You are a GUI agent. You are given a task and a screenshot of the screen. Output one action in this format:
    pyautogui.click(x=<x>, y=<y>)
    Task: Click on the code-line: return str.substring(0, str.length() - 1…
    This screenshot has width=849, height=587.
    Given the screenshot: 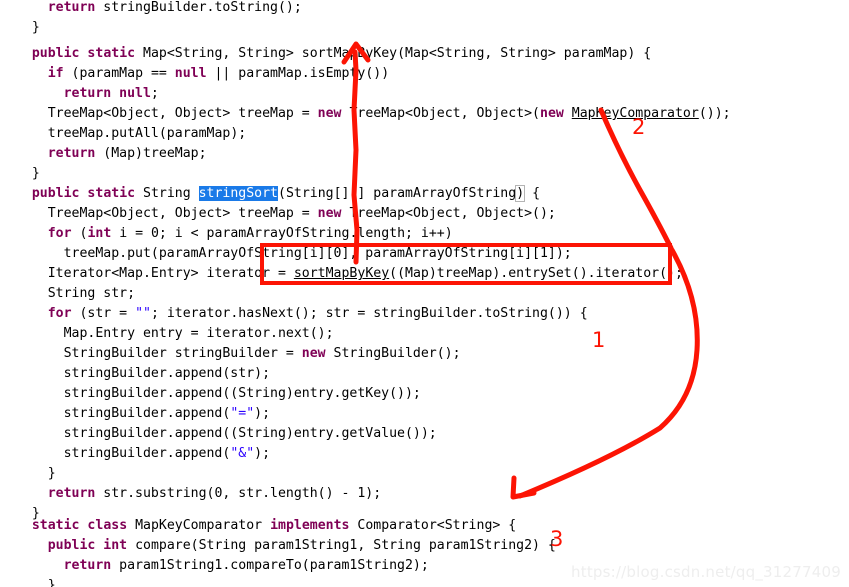 What is the action you would take?
    pyautogui.click(x=214, y=494)
    